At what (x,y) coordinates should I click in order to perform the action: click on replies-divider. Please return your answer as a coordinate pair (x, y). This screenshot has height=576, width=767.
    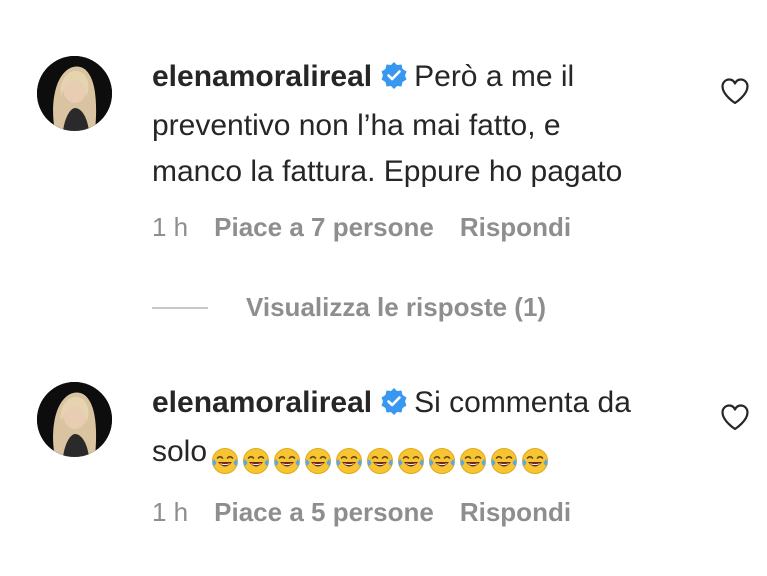
    Looking at the image, I should click on (180, 307).